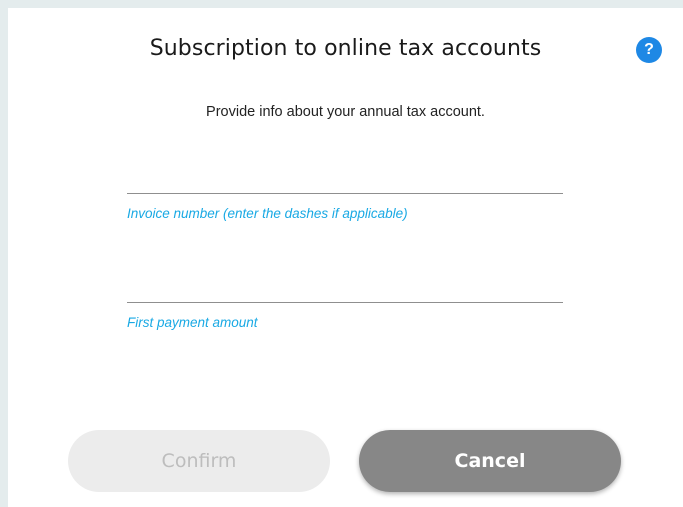  I want to click on invoice-number-input, so click(345, 180).